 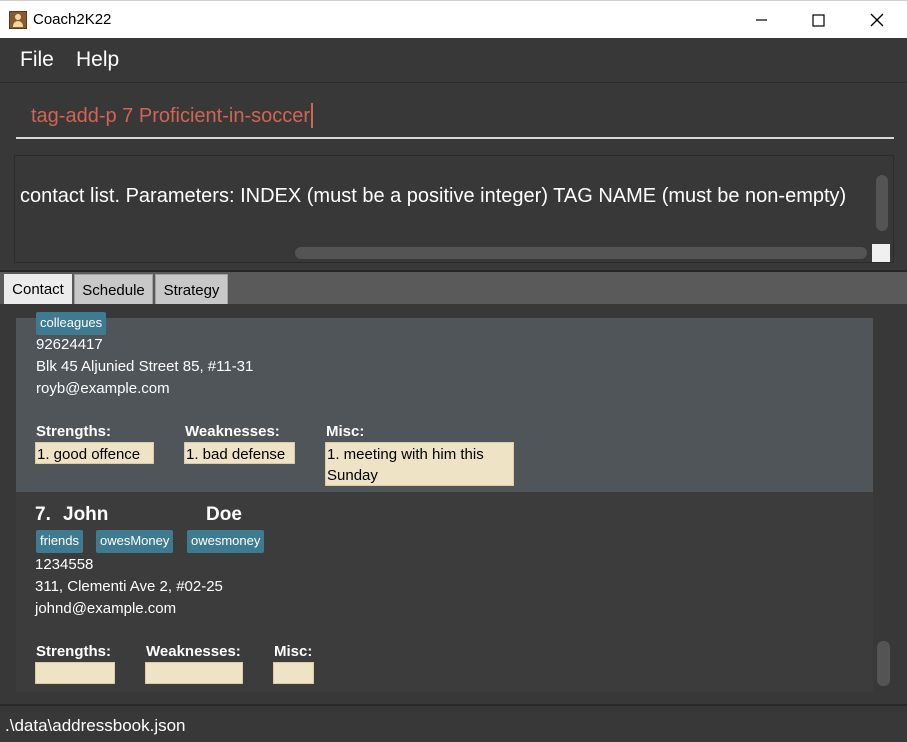 I want to click on misc-note, so click(x=293, y=673).